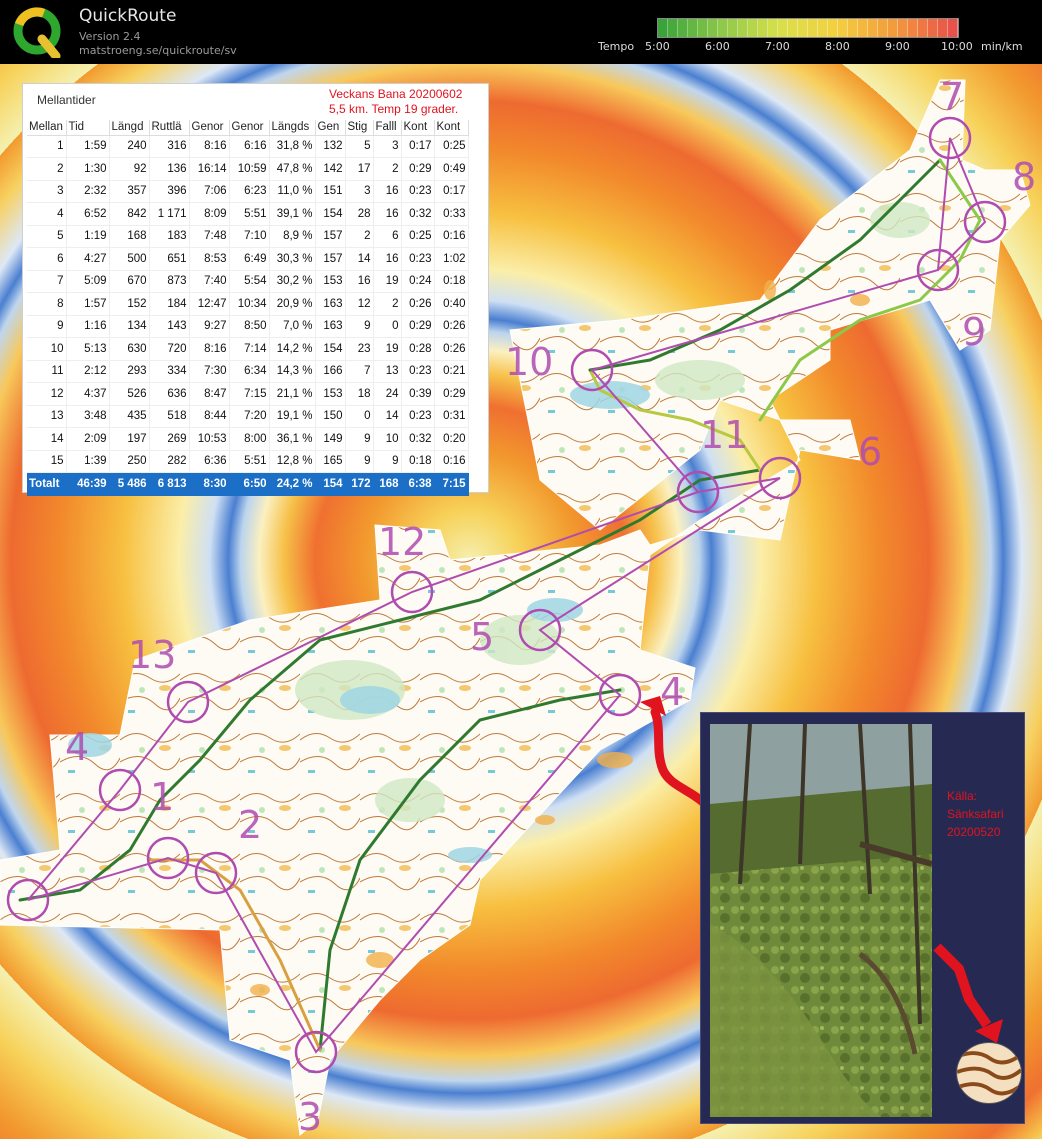 This screenshot has width=1042, height=1139. I want to click on split-cell: 396, so click(169, 191).